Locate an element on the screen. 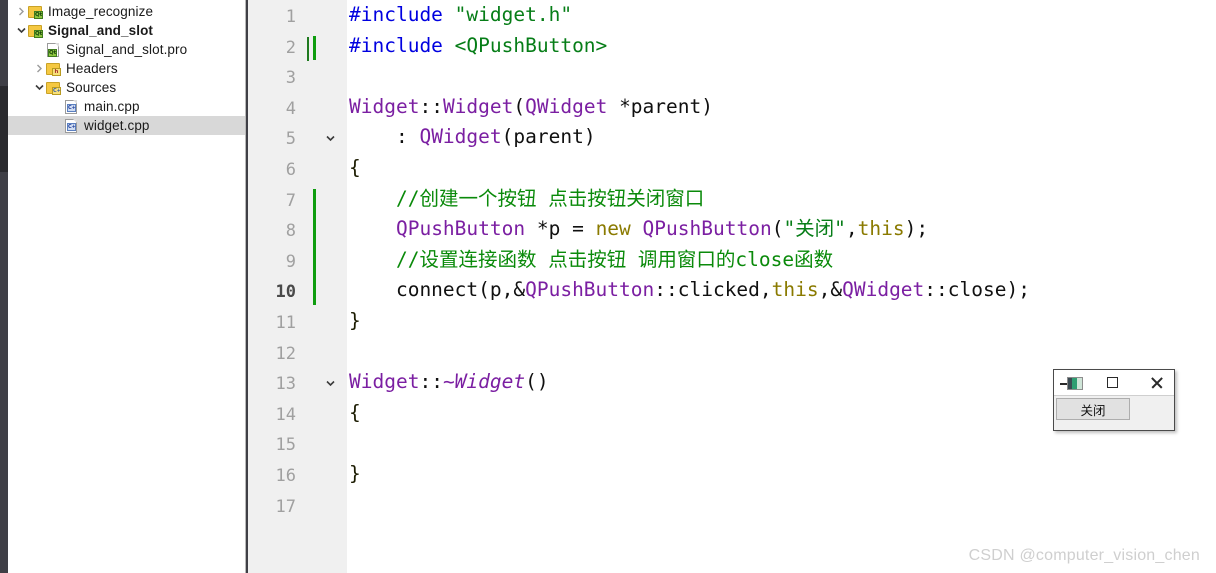 The width and height of the screenshot is (1216, 573). maximize-icon is located at coordinates (1112, 382).